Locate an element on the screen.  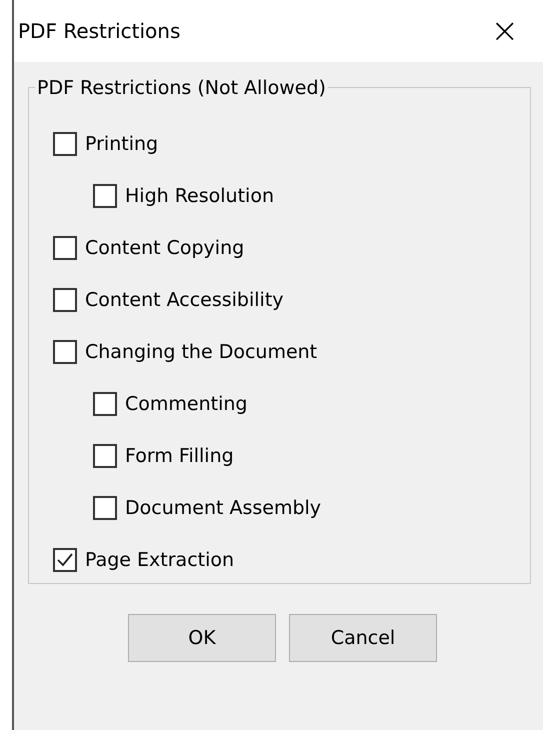
checkbox-label: Content Accessibility is located at coordinates (184, 300).